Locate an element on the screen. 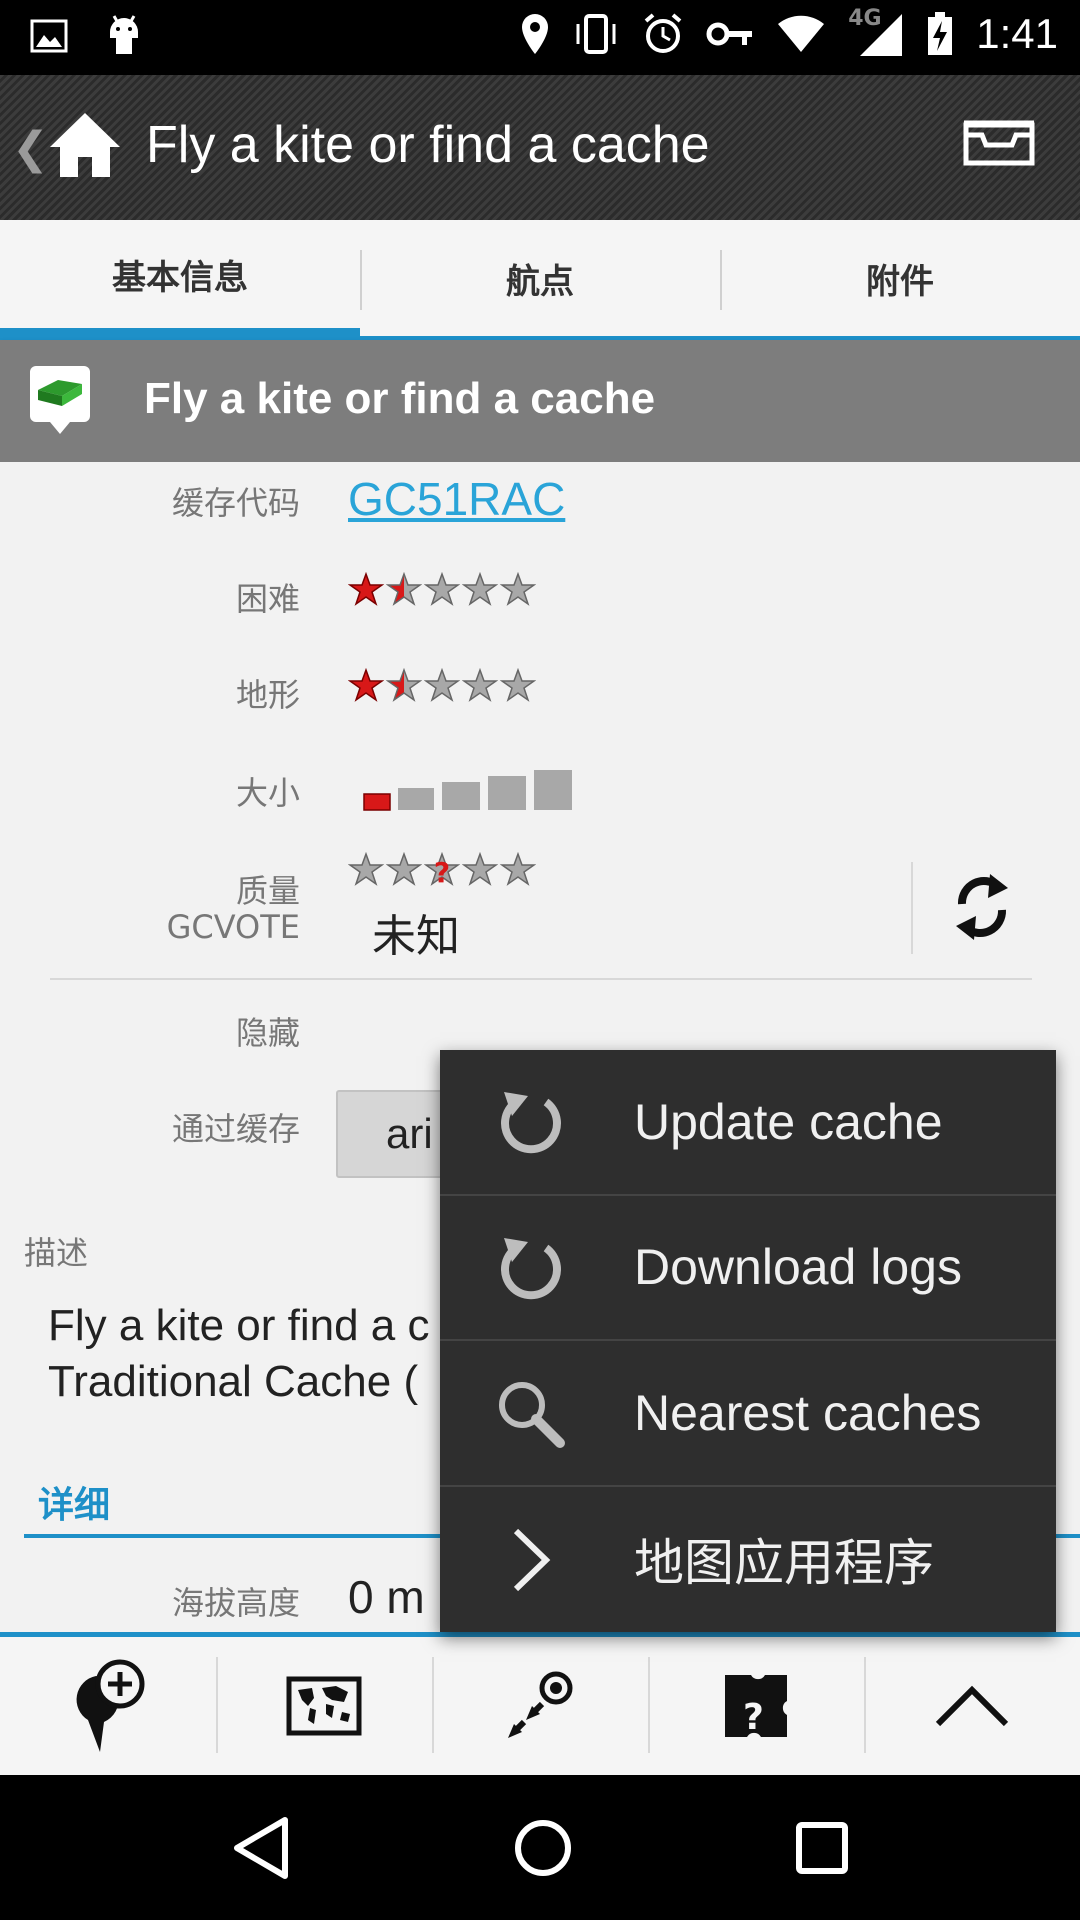  up-caret-icon: ❮ is located at coordinates (30, 148).